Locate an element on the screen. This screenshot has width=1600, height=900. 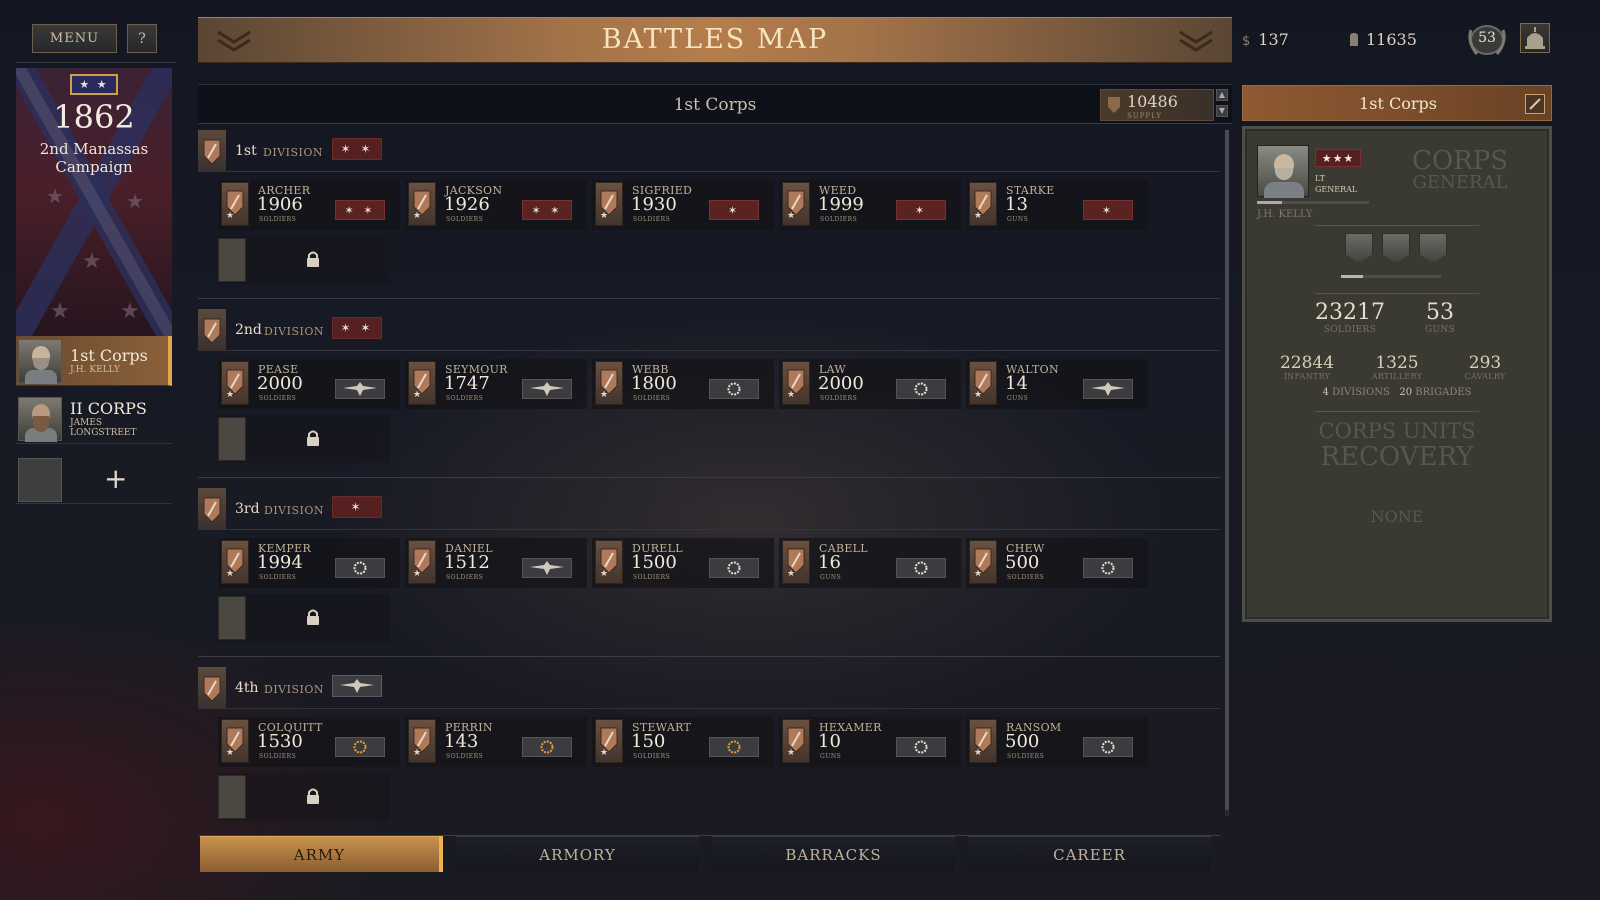
brigade-card: ★ CHEW 500 SOLDIERS is located at coordinates (1057, 563).